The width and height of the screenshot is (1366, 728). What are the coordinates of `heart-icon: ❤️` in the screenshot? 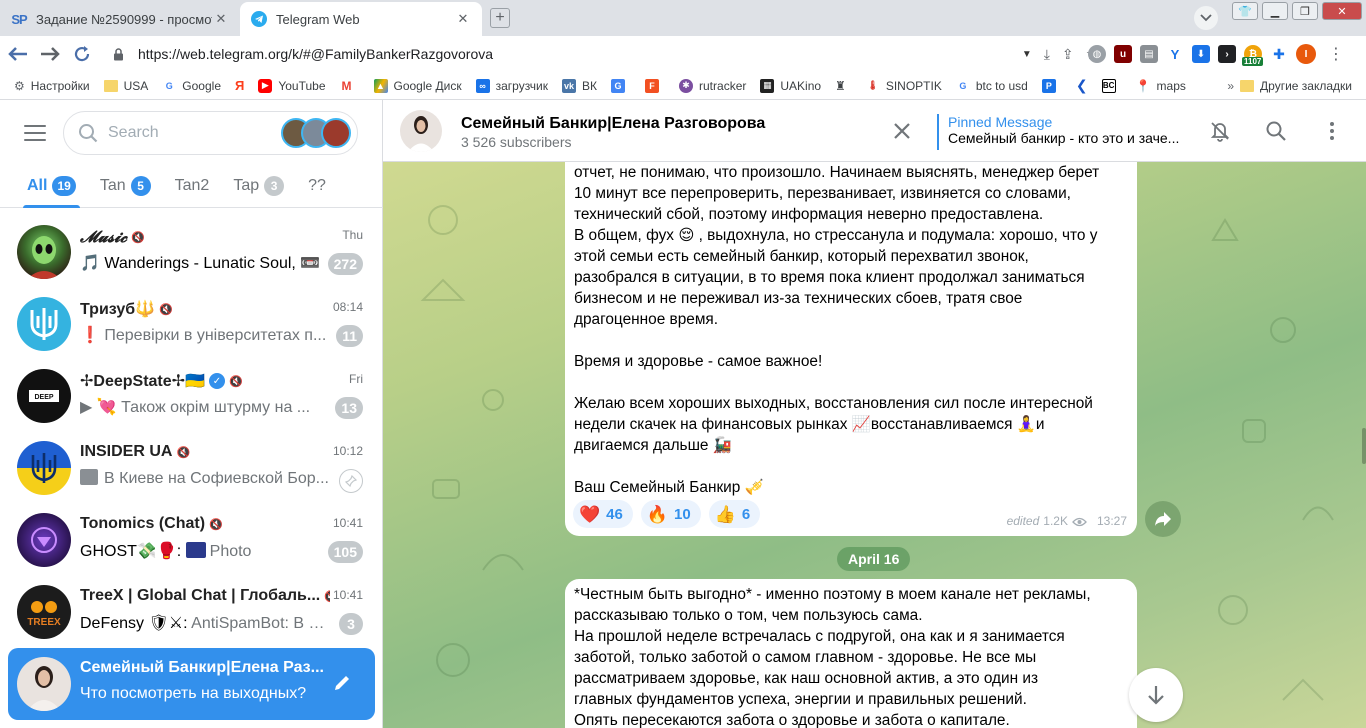 It's located at (590, 514).